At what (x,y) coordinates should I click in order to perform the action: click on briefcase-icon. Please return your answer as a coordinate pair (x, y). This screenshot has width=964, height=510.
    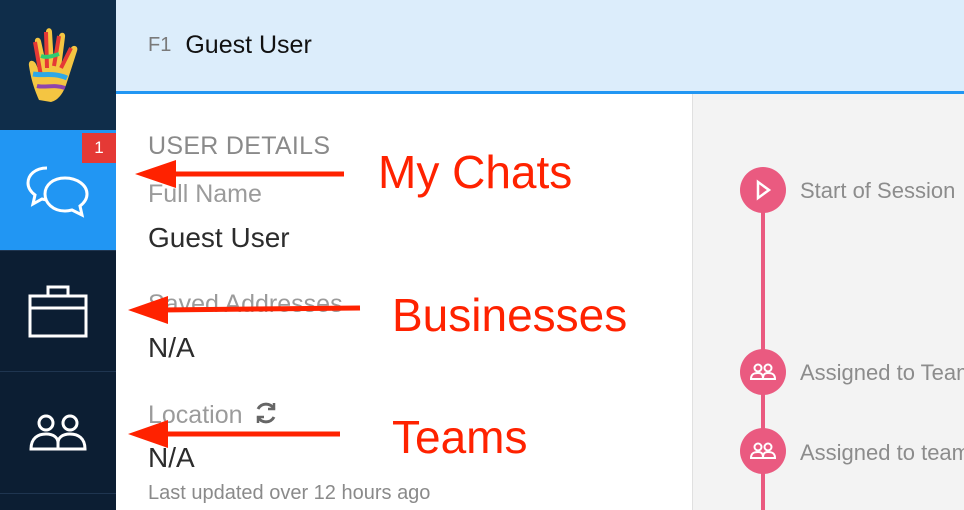
    Looking at the image, I should click on (58, 311).